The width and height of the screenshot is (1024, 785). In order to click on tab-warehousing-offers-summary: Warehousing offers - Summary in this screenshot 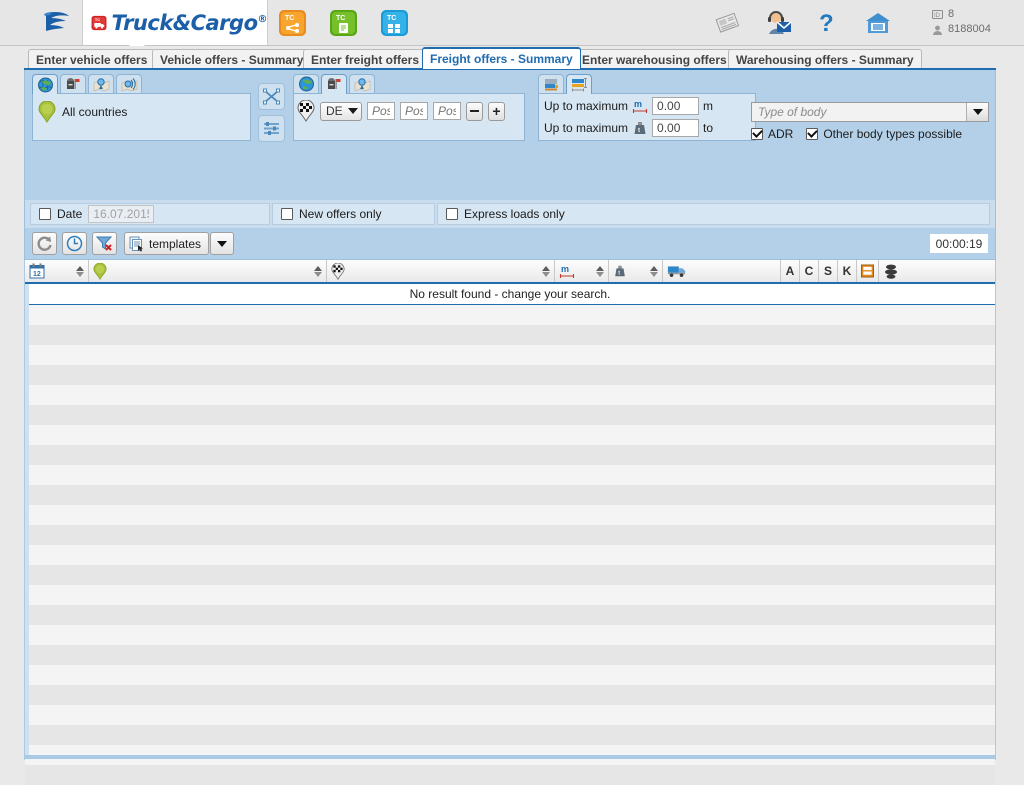, I will do `click(825, 59)`.